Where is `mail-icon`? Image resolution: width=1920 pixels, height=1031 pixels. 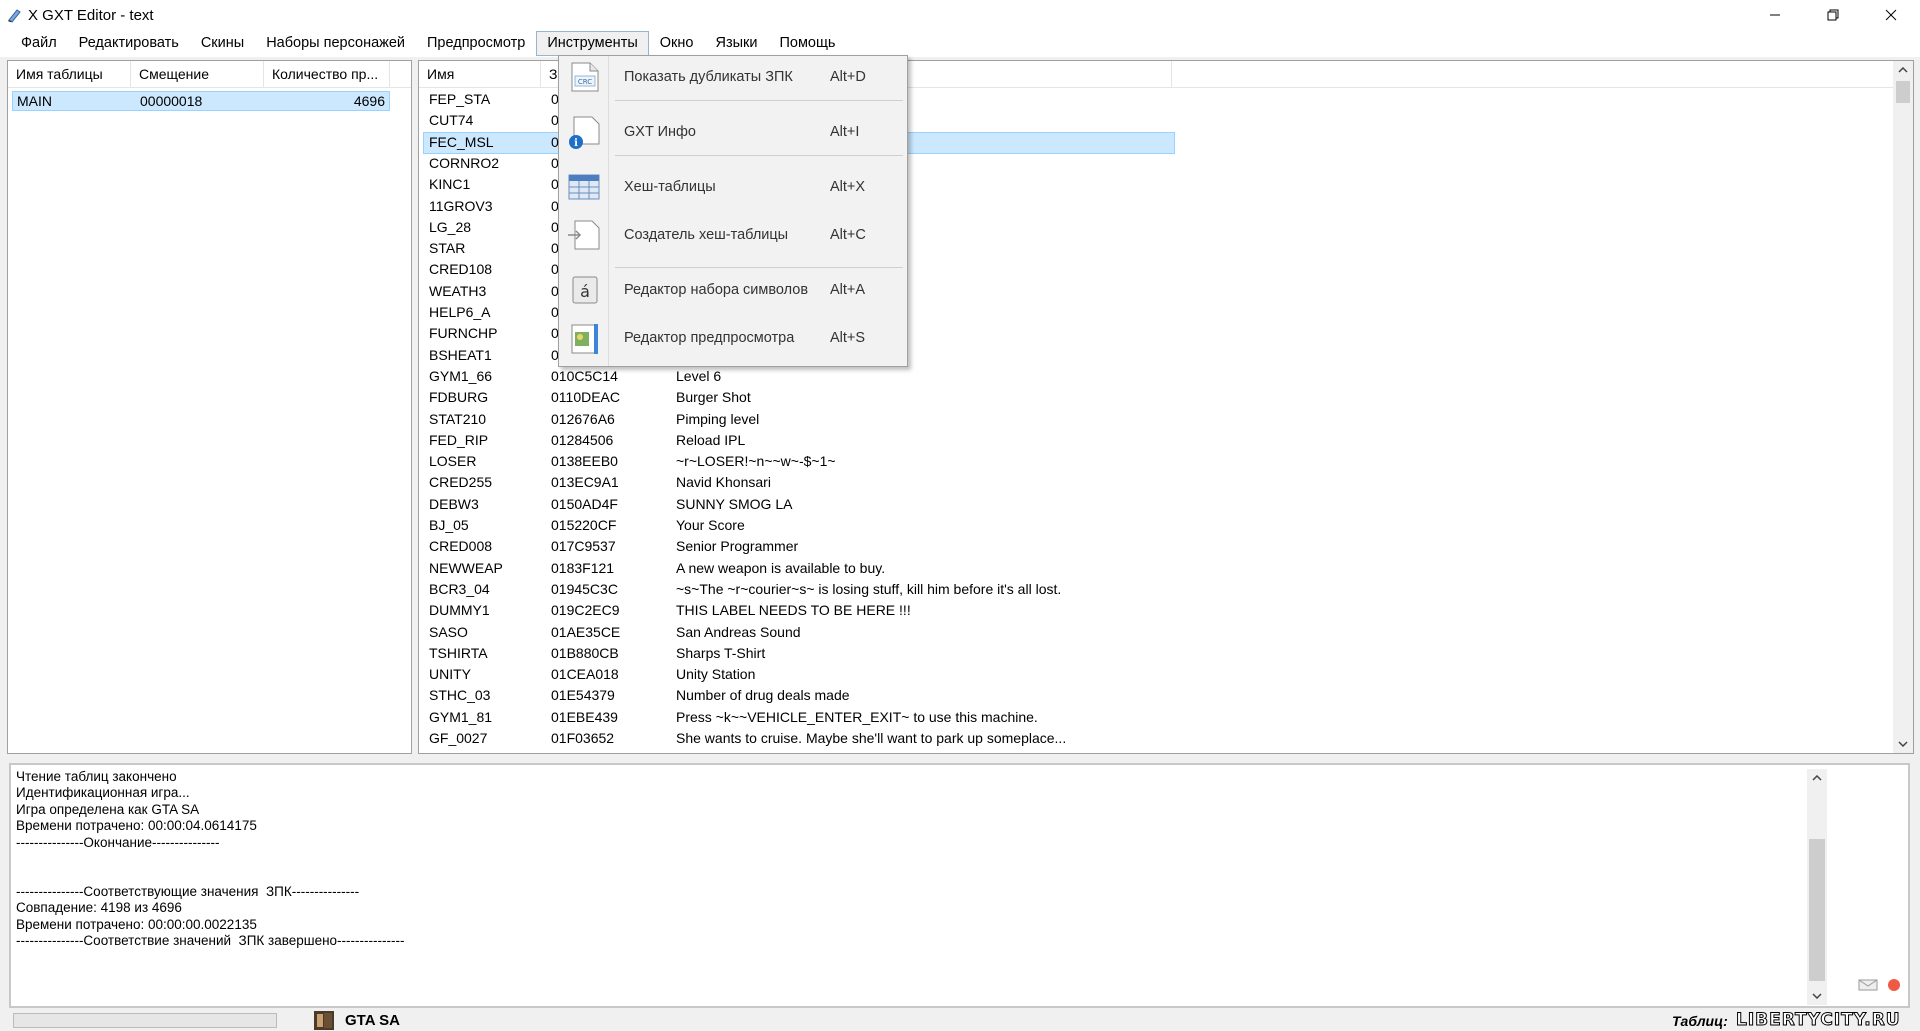
mail-icon is located at coordinates (1868, 985).